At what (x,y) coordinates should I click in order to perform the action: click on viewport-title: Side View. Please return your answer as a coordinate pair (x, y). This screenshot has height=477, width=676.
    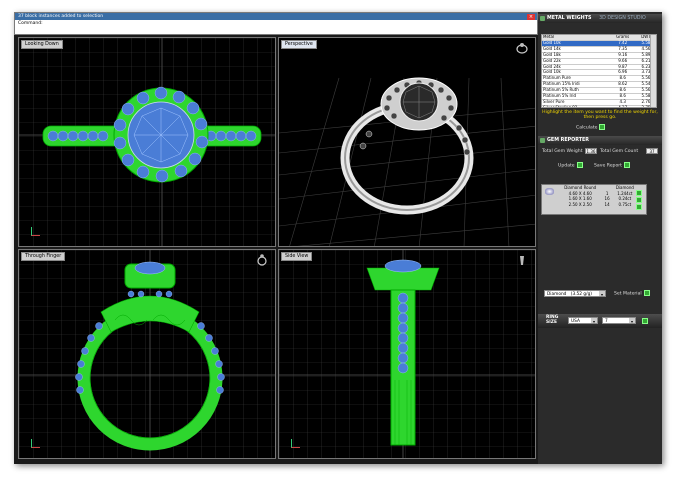
    Looking at the image, I should click on (297, 256).